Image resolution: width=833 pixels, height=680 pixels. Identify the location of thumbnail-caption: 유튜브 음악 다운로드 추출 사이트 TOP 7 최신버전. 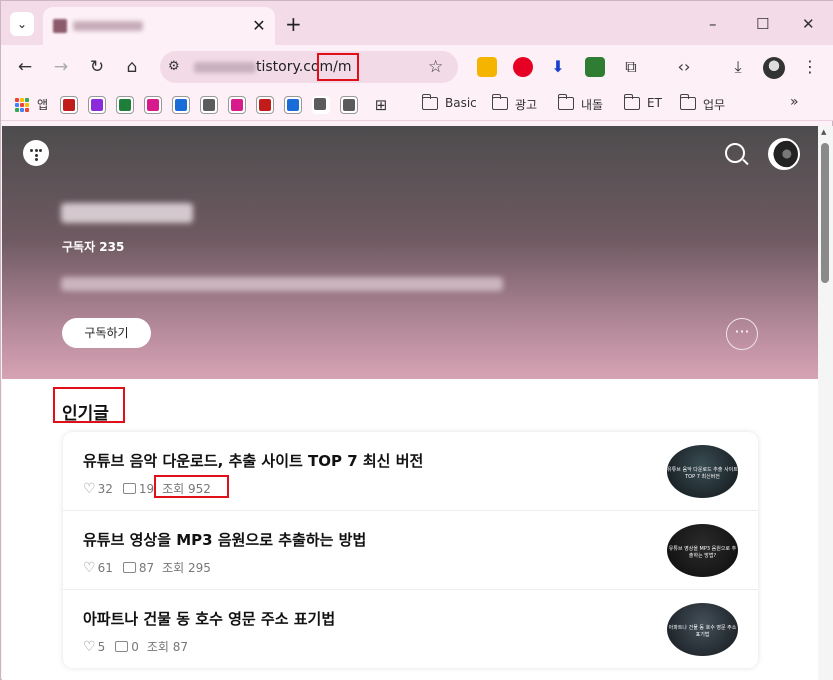
(702, 473).